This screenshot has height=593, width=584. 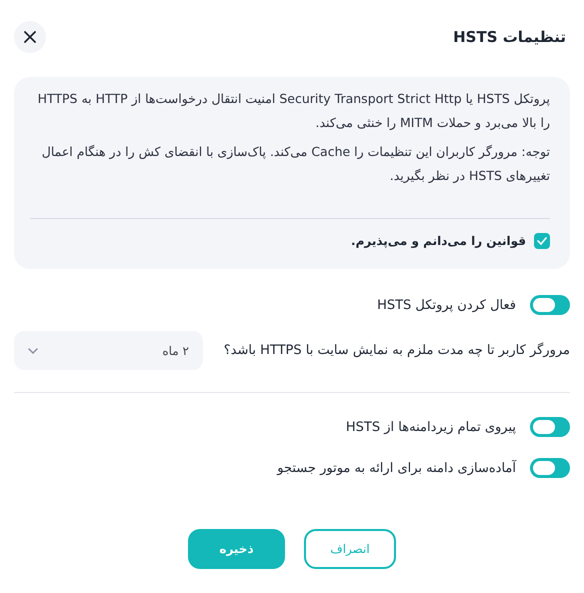 What do you see at coordinates (446, 305) in the screenshot?
I see `toggle-label: فعال کردن پروتکل HSTS` at bounding box center [446, 305].